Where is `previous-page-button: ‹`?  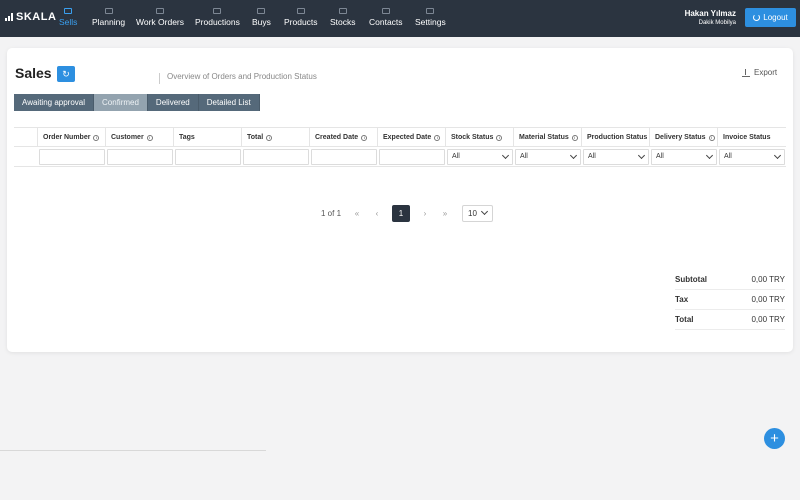 previous-page-button: ‹ is located at coordinates (377, 213).